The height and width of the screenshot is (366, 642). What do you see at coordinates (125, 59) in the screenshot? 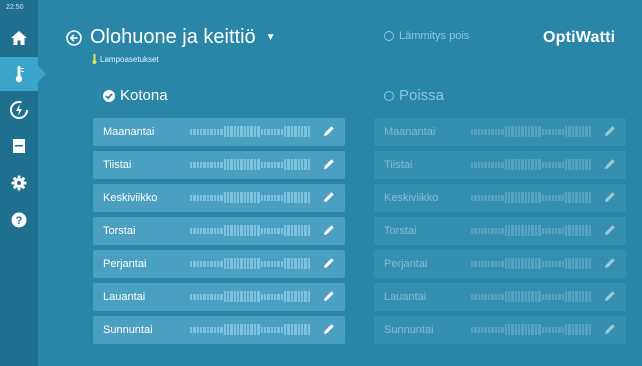
I see `temperature-settings-label: Lampoasetukset` at bounding box center [125, 59].